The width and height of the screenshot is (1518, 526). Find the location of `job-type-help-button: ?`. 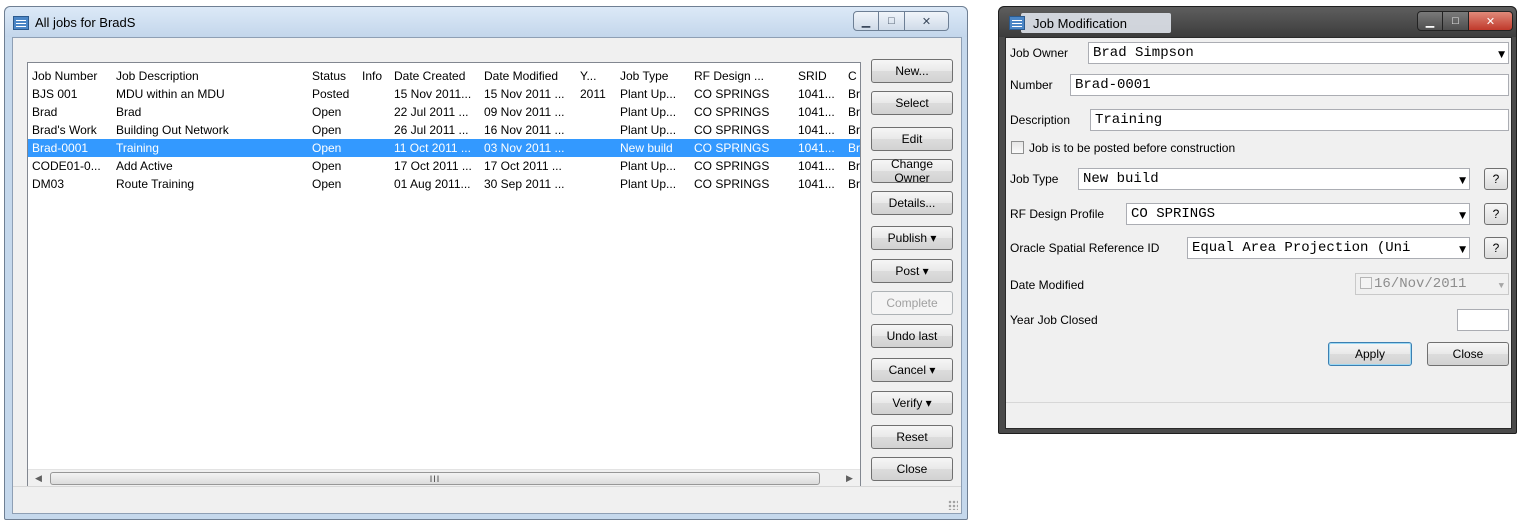

job-type-help-button: ? is located at coordinates (1496, 179).